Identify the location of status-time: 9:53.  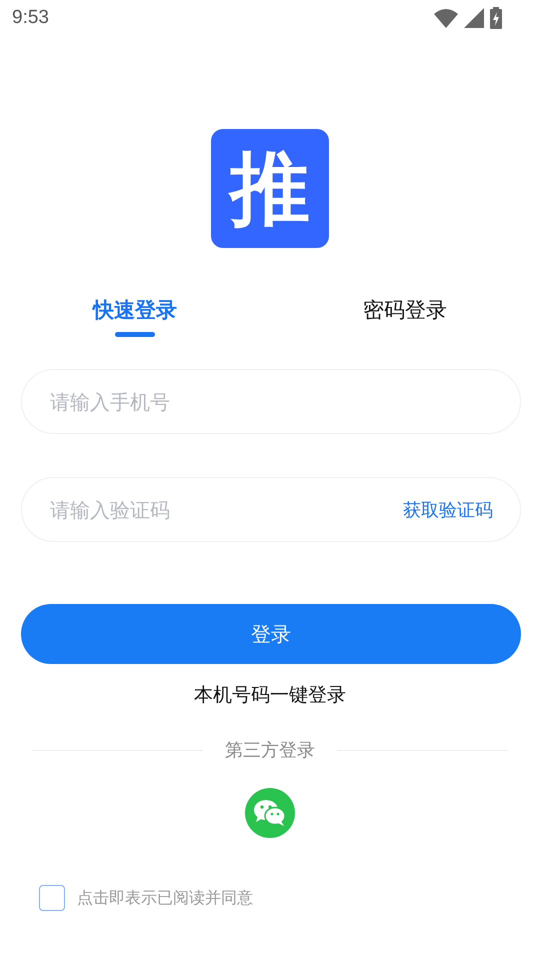
(30, 18).